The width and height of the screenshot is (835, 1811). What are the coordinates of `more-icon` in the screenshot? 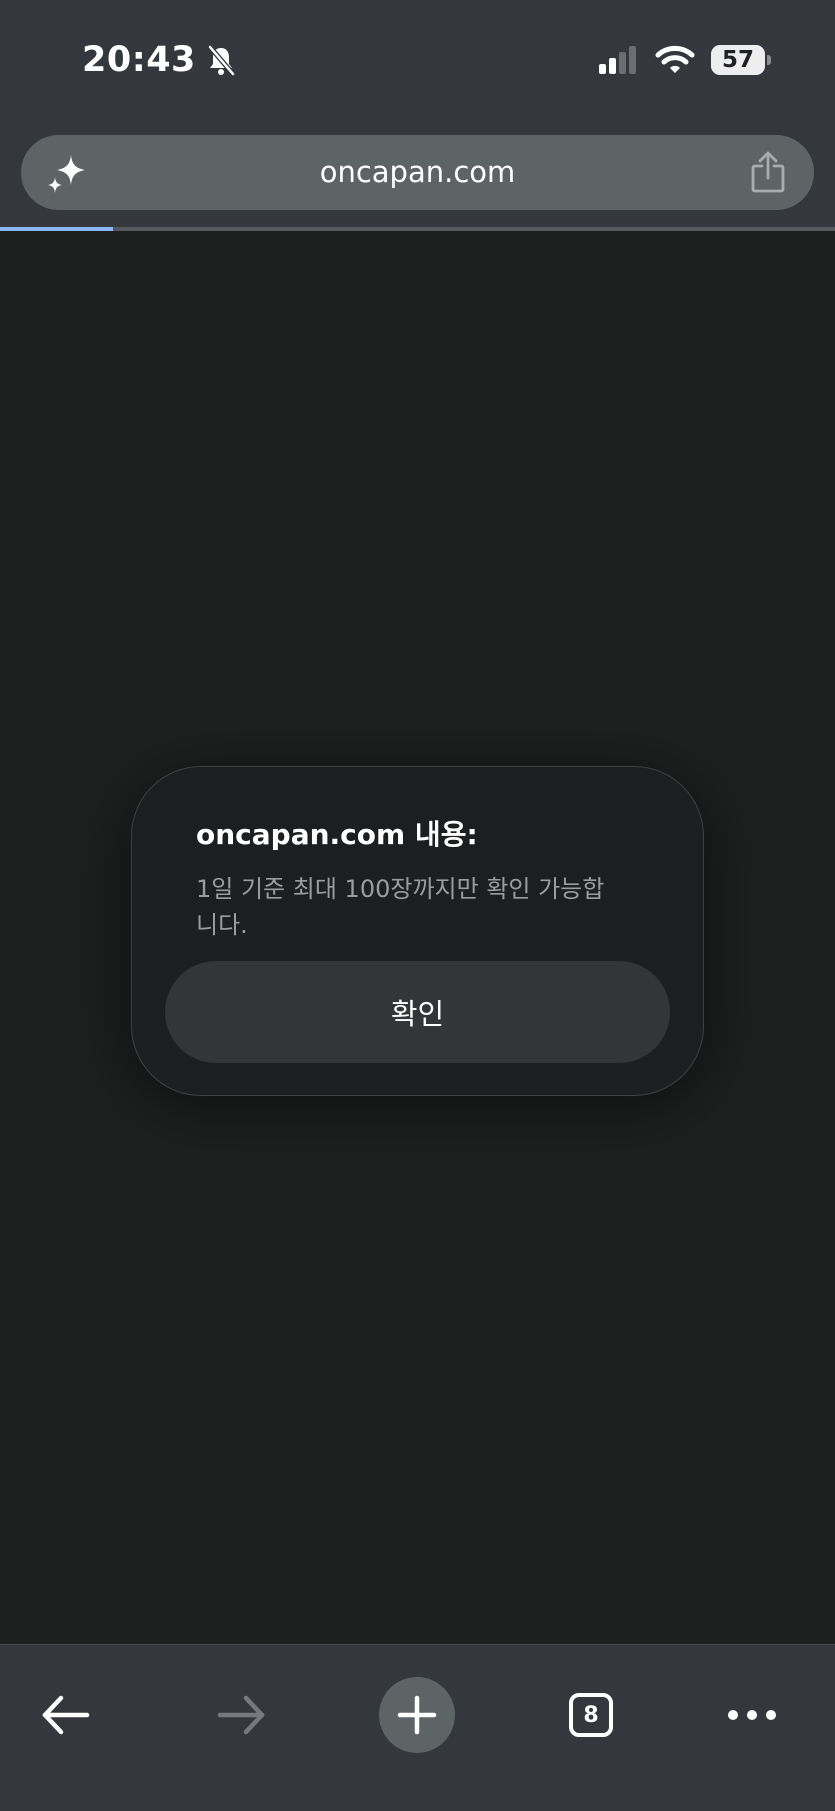 It's located at (752, 1715).